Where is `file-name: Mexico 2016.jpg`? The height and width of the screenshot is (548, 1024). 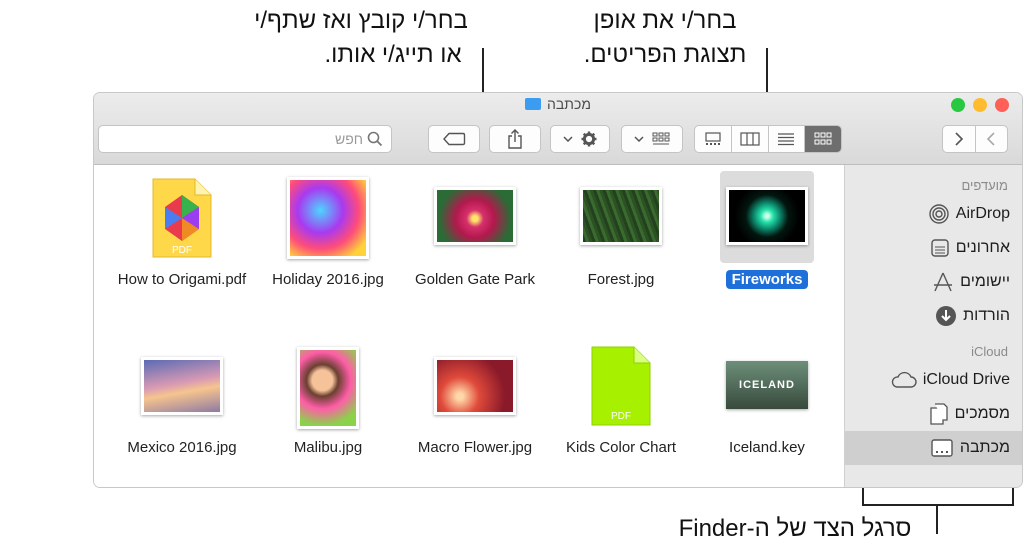
file-name: Mexico 2016.jpg is located at coordinates (182, 447).